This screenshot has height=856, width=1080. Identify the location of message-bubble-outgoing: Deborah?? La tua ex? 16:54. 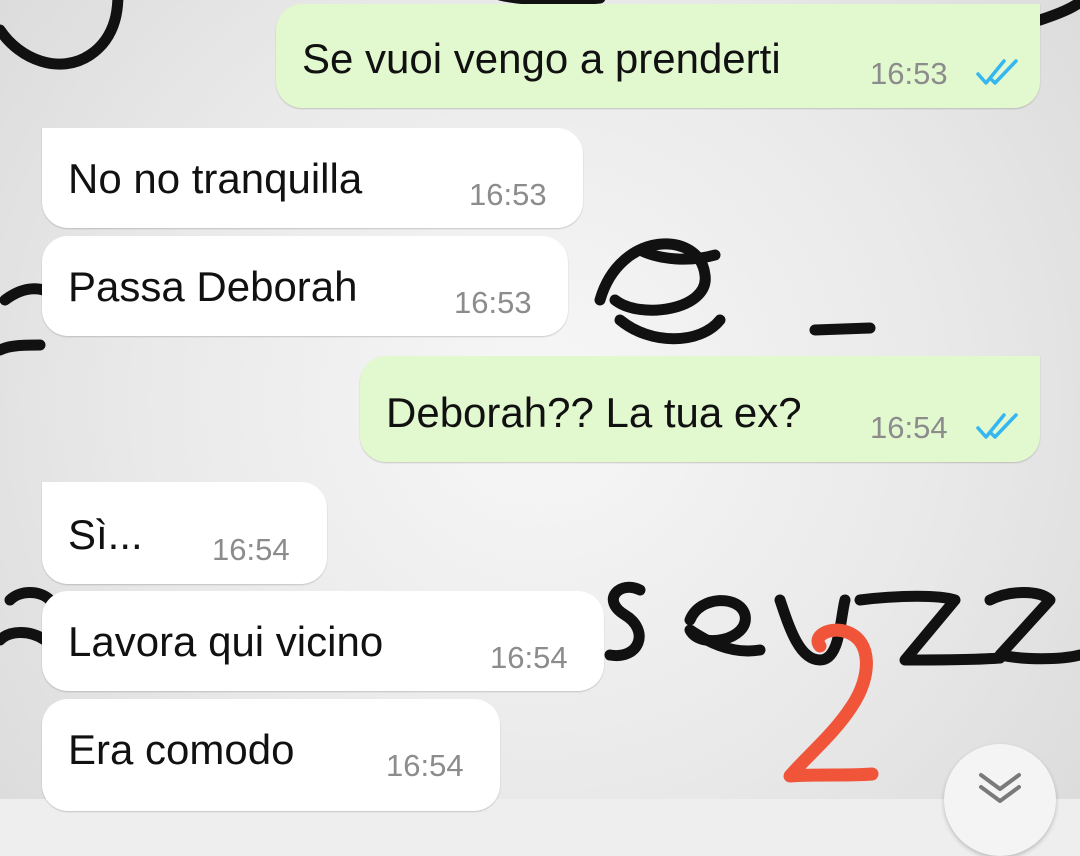
(700, 409).